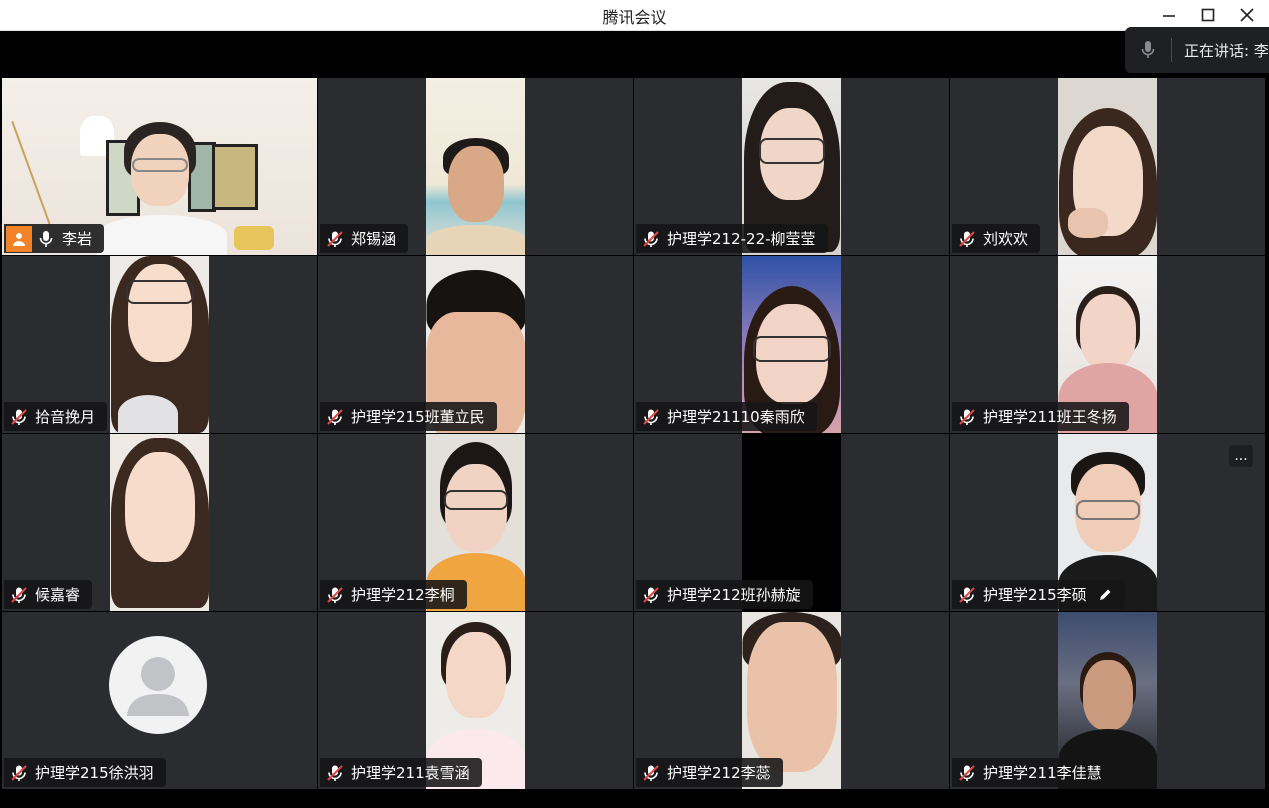 The height and width of the screenshot is (808, 1269). What do you see at coordinates (1226, 50) in the screenshot?
I see `speaking-label: 正在讲话: 李` at bounding box center [1226, 50].